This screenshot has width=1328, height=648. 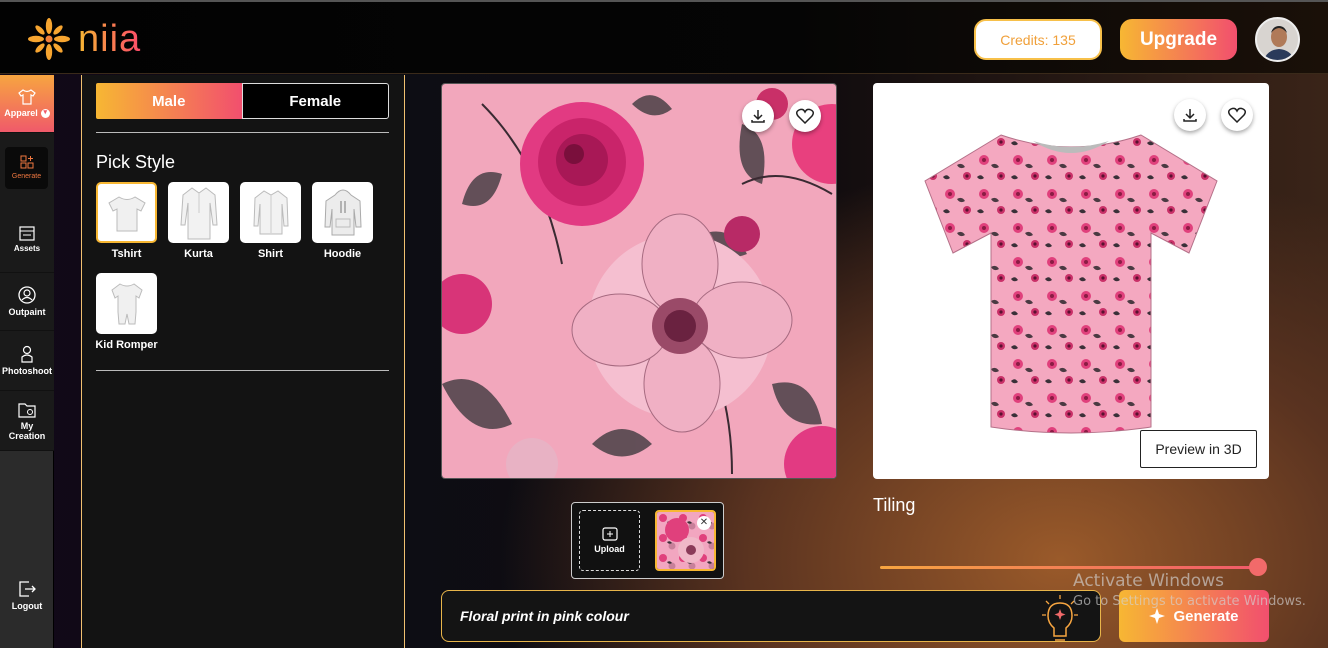 What do you see at coordinates (26, 176) in the screenshot?
I see `sidebar-item-label: Generate` at bounding box center [26, 176].